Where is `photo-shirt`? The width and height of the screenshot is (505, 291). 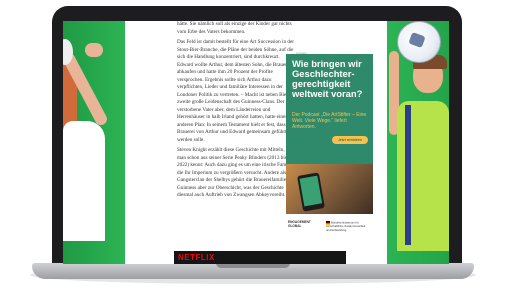 photo-shirt is located at coordinates (84, 181).